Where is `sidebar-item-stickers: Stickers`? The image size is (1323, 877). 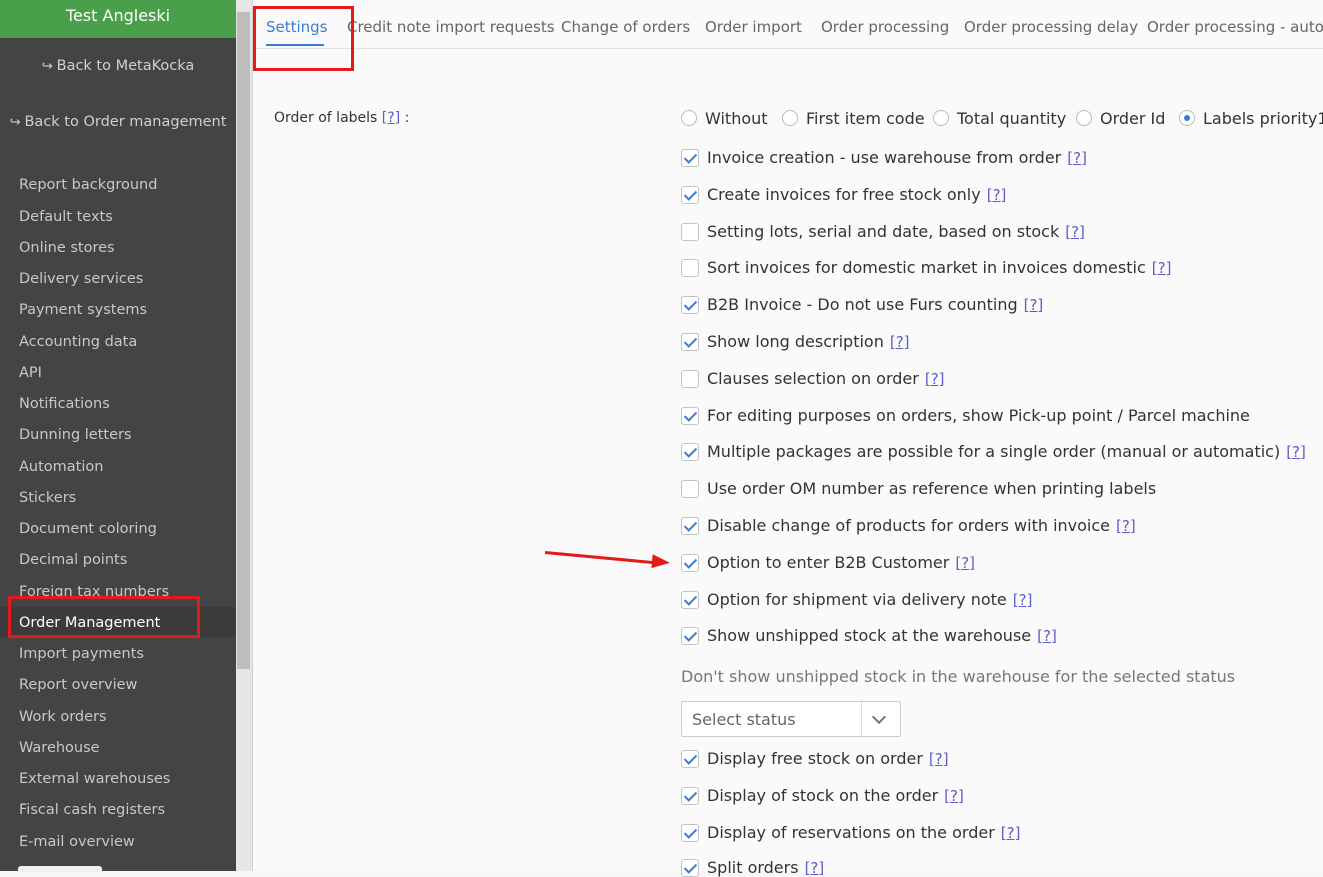
sidebar-item-stickers: Stickers is located at coordinates (47, 498).